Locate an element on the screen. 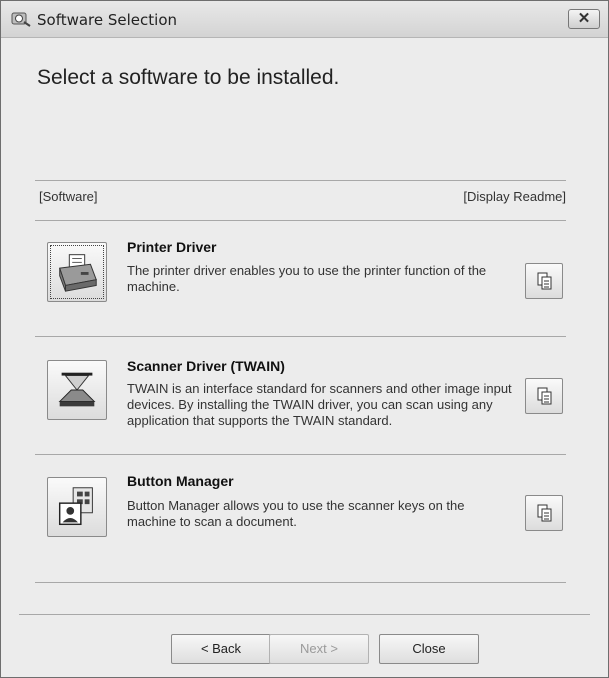 The image size is (609, 678). button-manager-icon is located at coordinates (75, 506).